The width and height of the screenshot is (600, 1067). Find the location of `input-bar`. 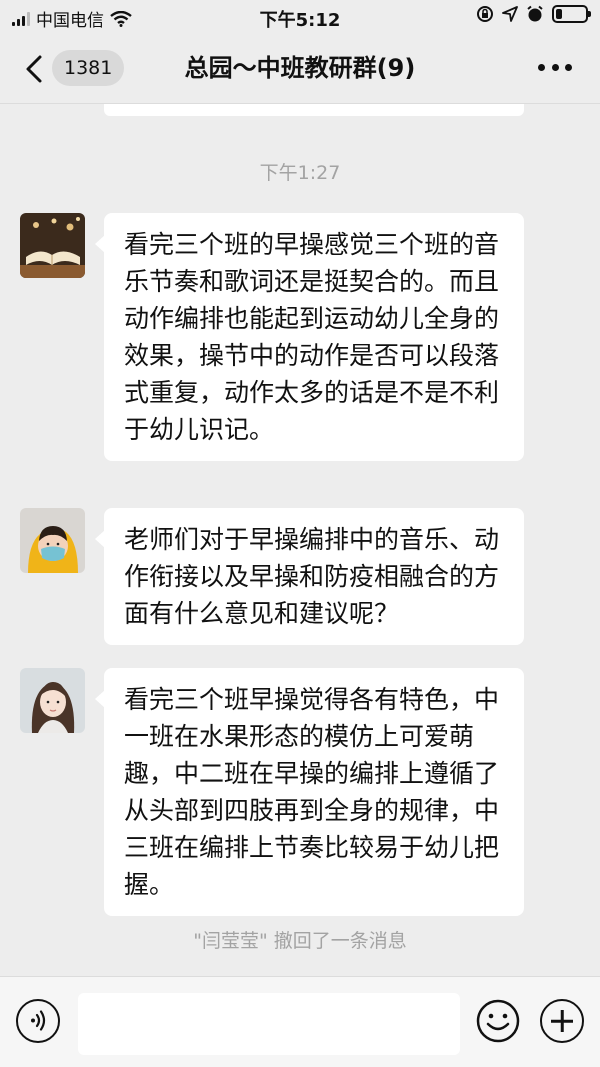

input-bar is located at coordinates (300, 1021).